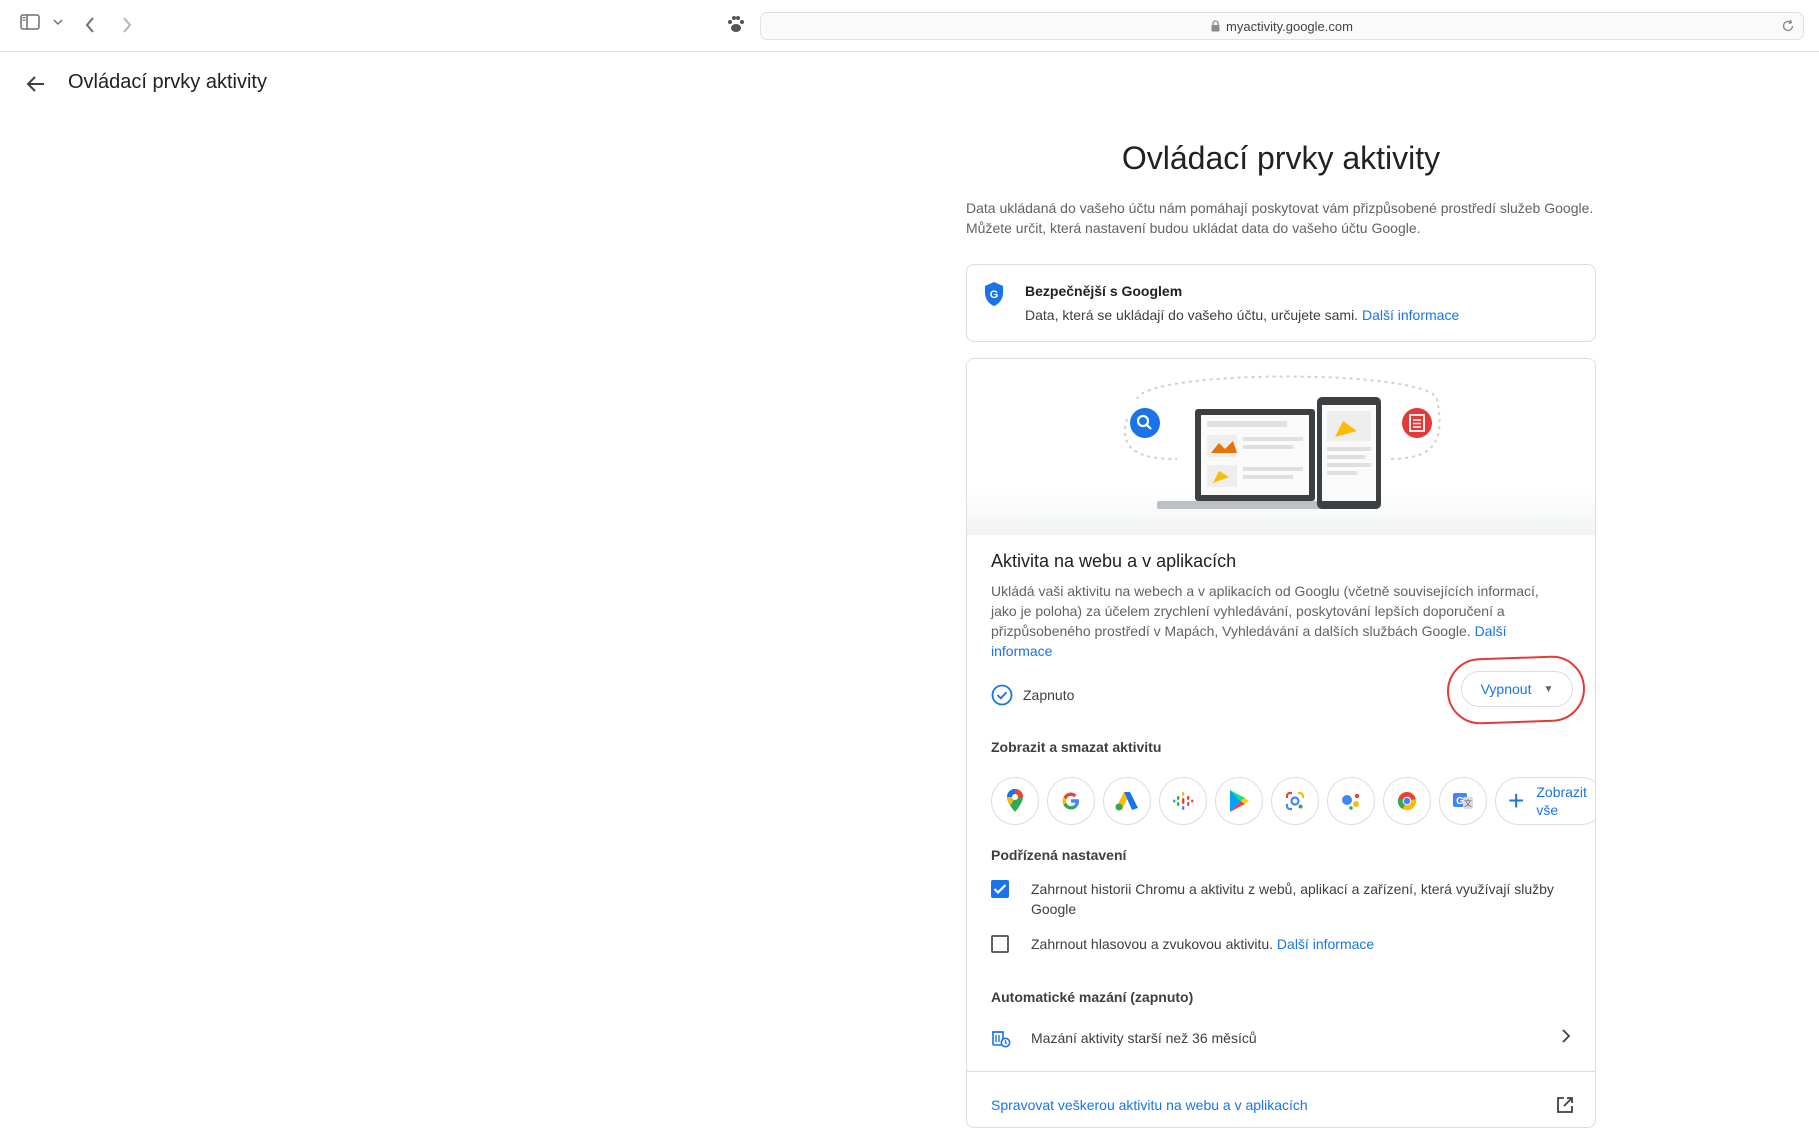 This screenshot has width=1819, height=1140. Describe the element at coordinates (1547, 810) in the screenshot. I see `show-all-line2: vše` at that location.